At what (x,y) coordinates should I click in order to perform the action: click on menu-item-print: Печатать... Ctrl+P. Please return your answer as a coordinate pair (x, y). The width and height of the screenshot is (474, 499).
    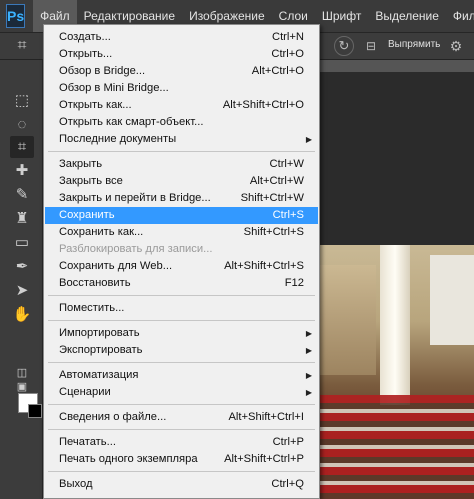
    Looking at the image, I should click on (181, 442).